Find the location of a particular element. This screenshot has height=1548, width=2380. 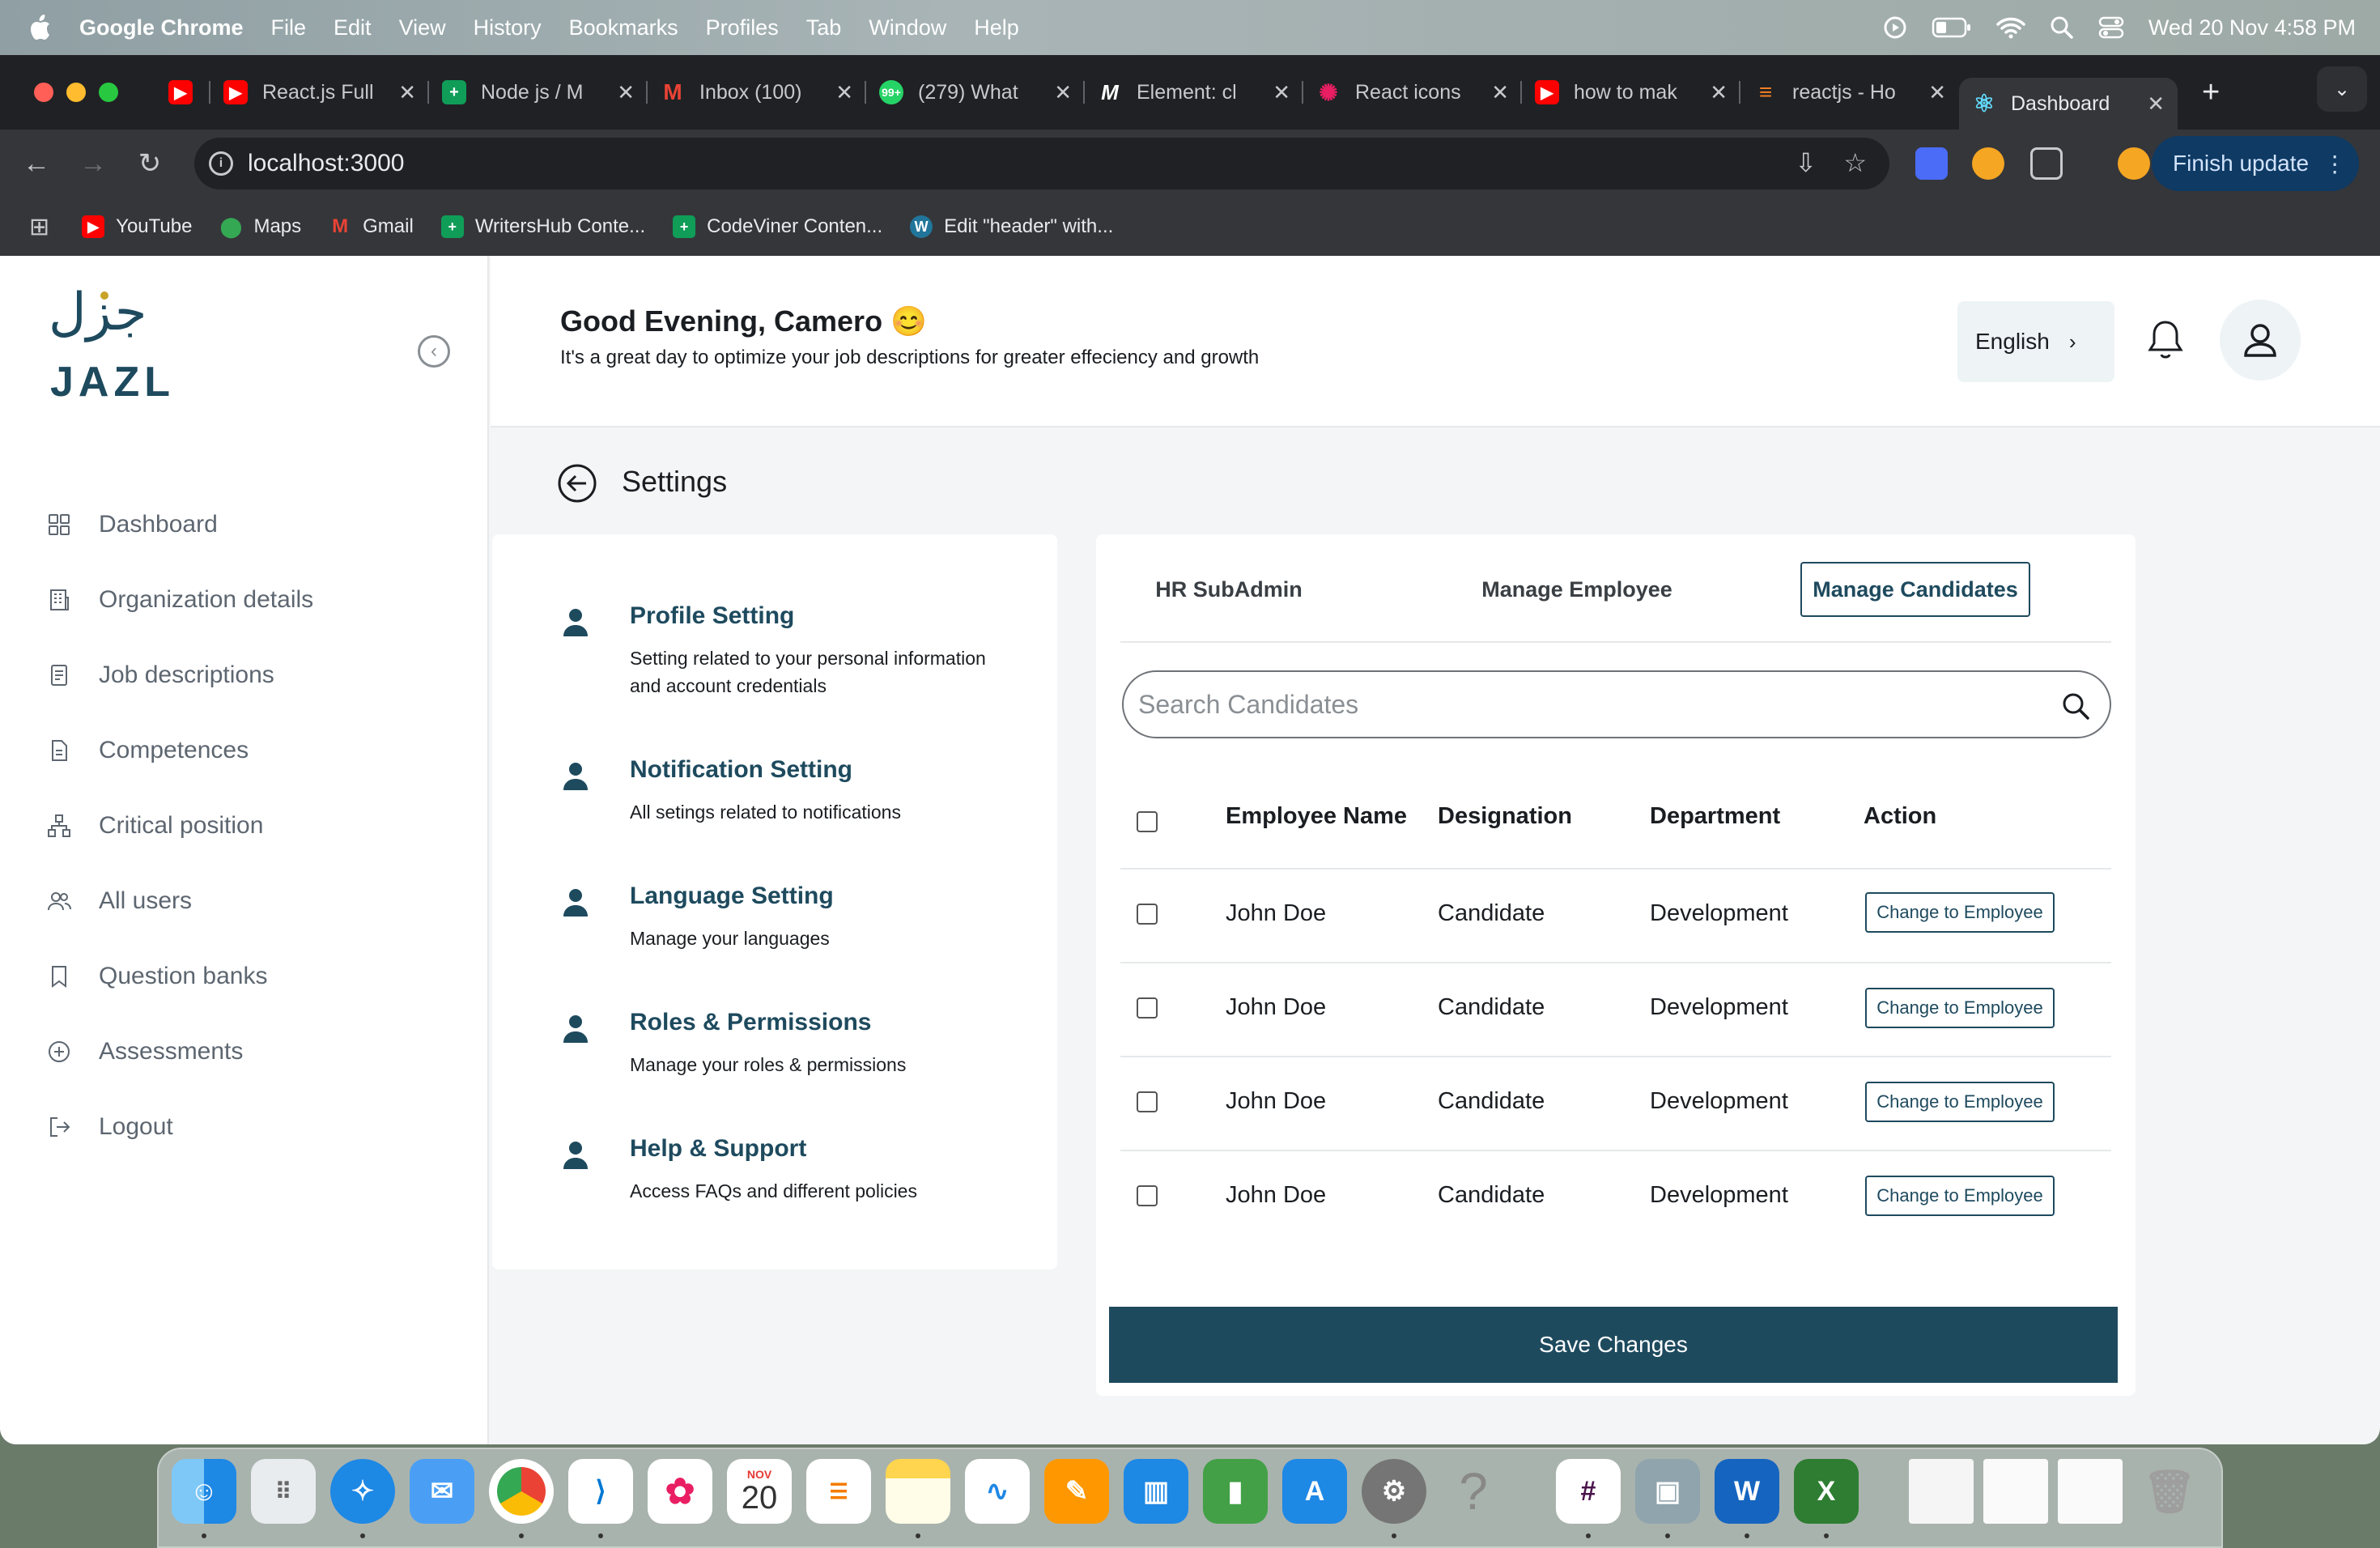

sidebar-item-logout: Logout is located at coordinates (110, 1127).